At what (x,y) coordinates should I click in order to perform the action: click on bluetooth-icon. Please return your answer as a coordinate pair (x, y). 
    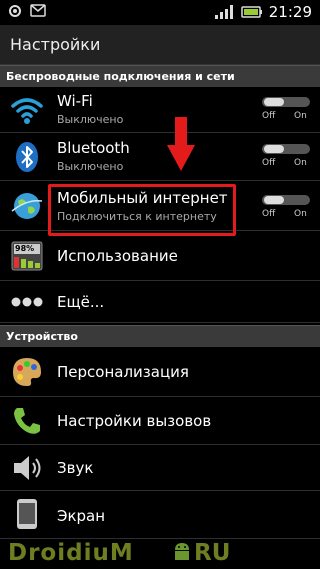
    Looking at the image, I should click on (27, 157).